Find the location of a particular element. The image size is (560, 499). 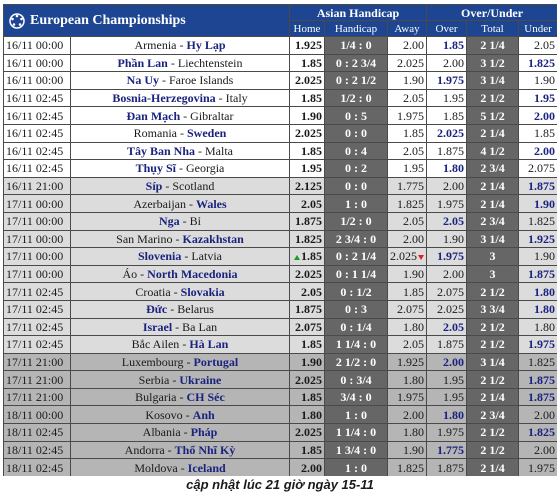

match-teams: Áo - North Macedonia is located at coordinates (180, 274).